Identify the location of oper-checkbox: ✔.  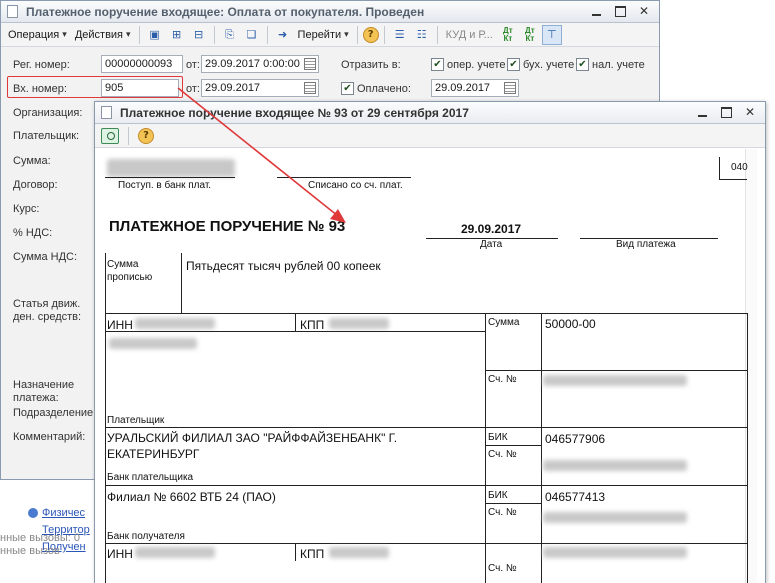
(437, 64).